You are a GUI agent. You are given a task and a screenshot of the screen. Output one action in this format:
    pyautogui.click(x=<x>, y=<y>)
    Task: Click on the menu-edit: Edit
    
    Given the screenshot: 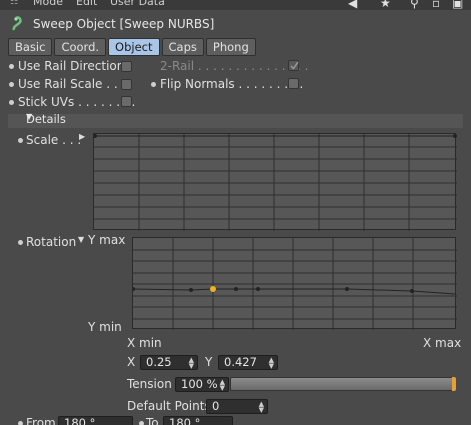 What is the action you would take?
    pyautogui.click(x=86, y=4)
    